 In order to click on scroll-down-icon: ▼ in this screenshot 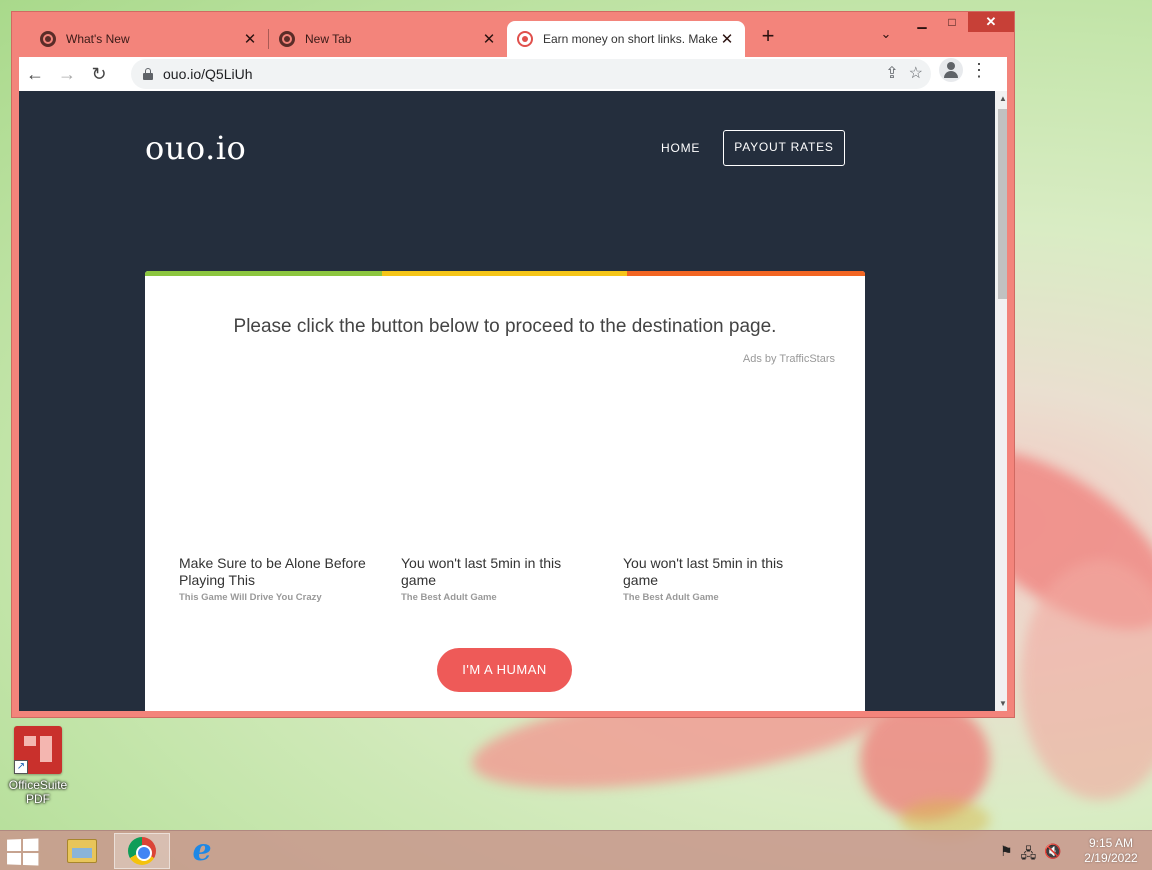, I will do `click(1002, 703)`.